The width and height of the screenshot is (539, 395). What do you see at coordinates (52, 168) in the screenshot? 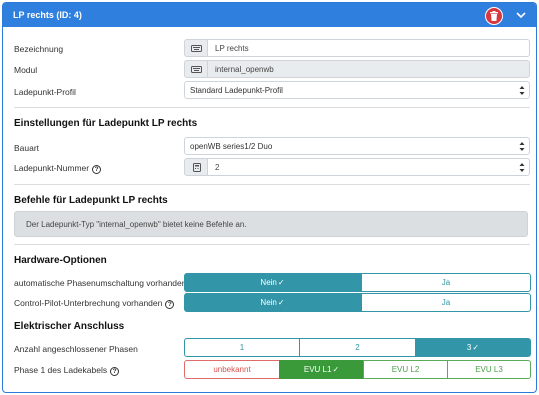
I see `nummer-label: Ladepunkt-Nummer` at bounding box center [52, 168].